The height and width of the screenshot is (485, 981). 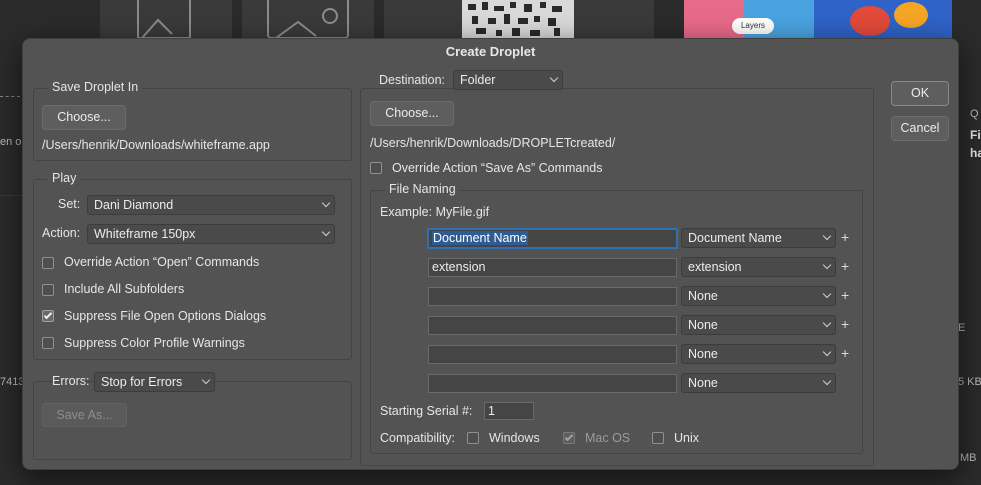 What do you see at coordinates (758, 354) in the screenshot?
I see `naming-select-5: None` at bounding box center [758, 354].